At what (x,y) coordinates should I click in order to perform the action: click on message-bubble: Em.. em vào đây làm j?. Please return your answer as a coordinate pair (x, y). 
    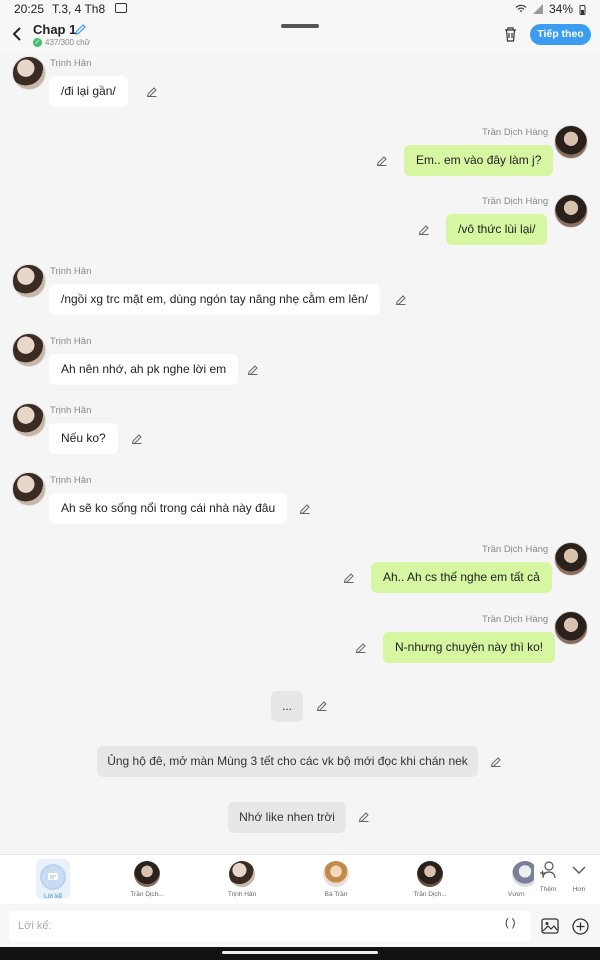
    Looking at the image, I should click on (479, 160).